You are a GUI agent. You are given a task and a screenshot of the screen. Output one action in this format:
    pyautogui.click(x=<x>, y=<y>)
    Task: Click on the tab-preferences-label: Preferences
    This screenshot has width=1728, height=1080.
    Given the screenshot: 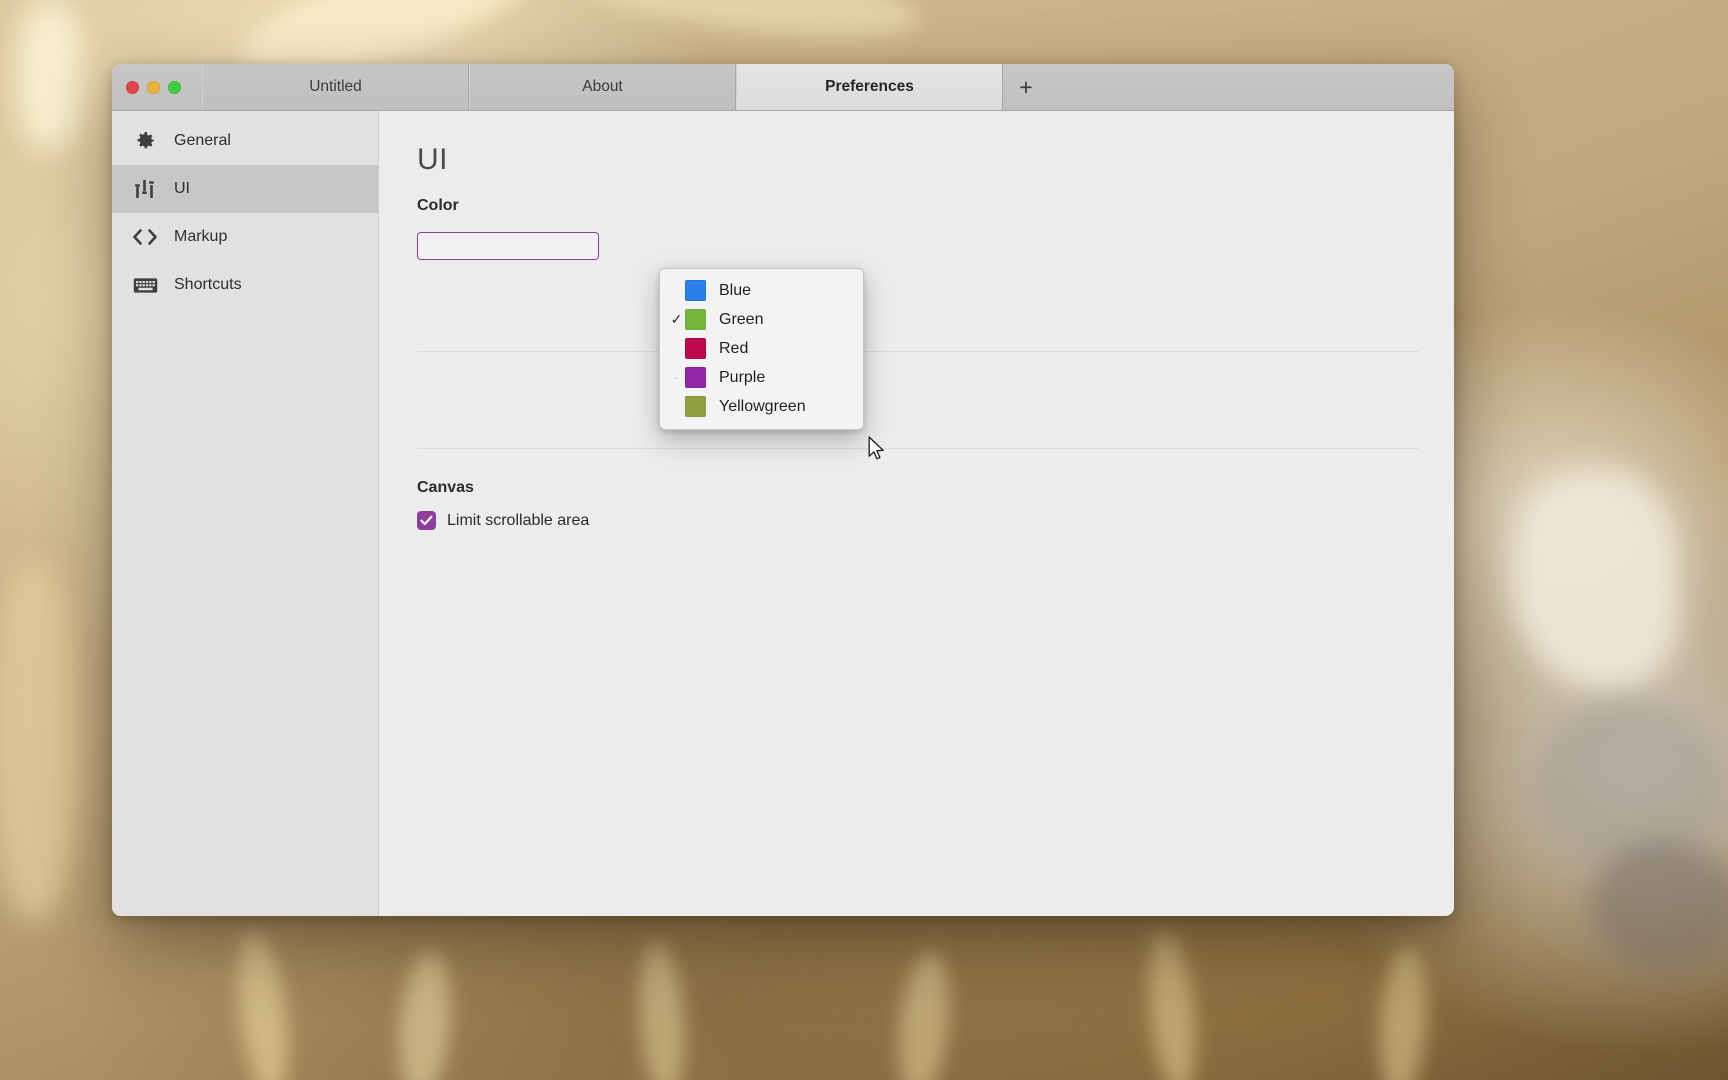 What is the action you would take?
    pyautogui.click(x=869, y=86)
    